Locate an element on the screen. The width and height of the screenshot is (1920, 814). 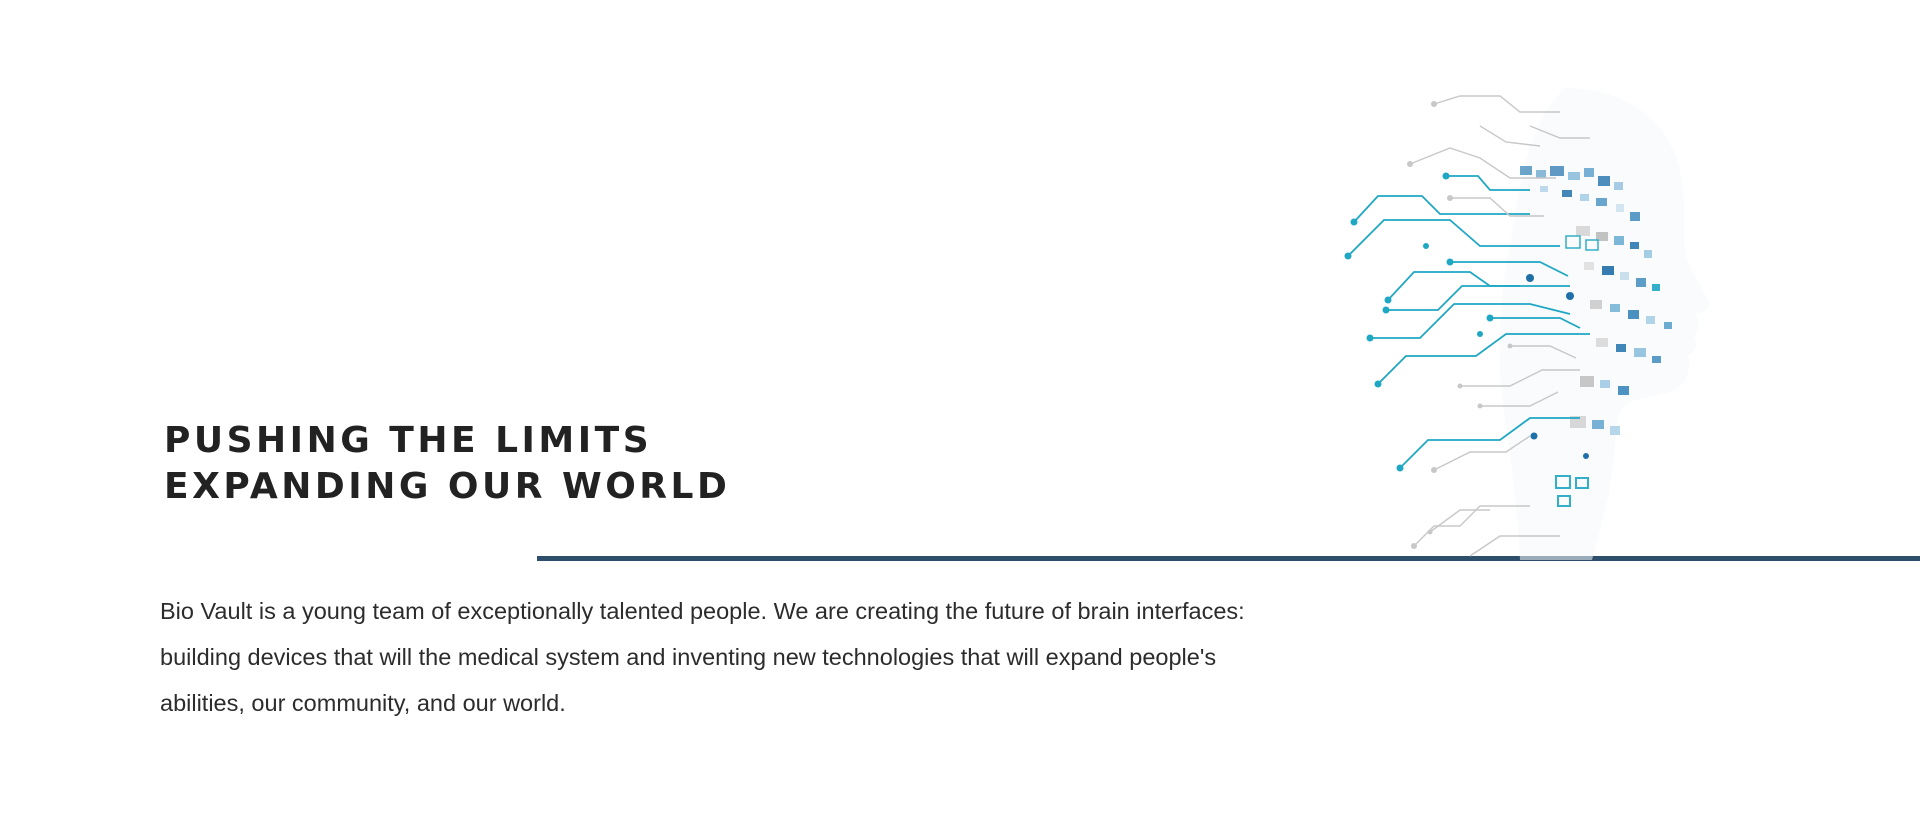
hero-title-line-2: EXPANDING OUR WORLD is located at coordinates (447, 486).